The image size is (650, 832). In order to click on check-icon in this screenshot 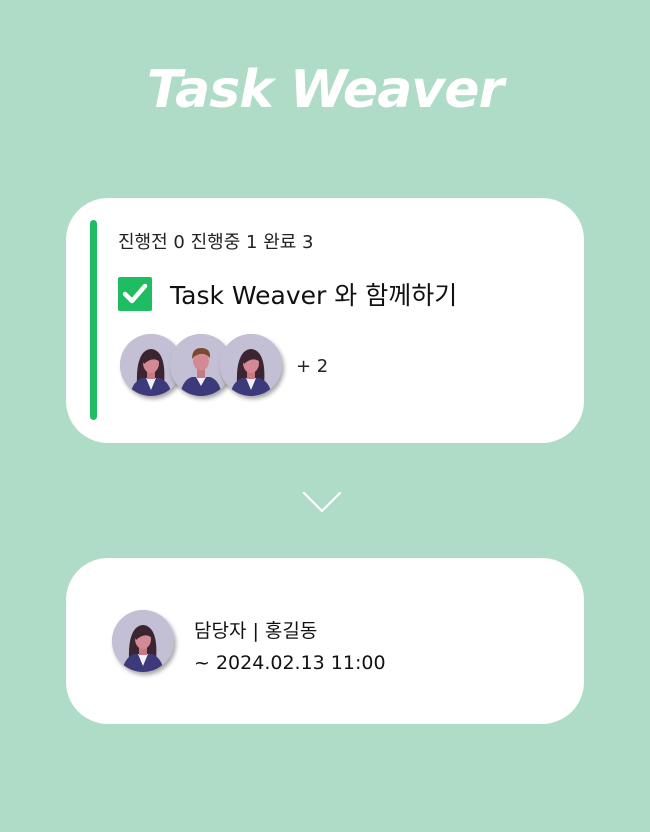, I will do `click(135, 293)`.